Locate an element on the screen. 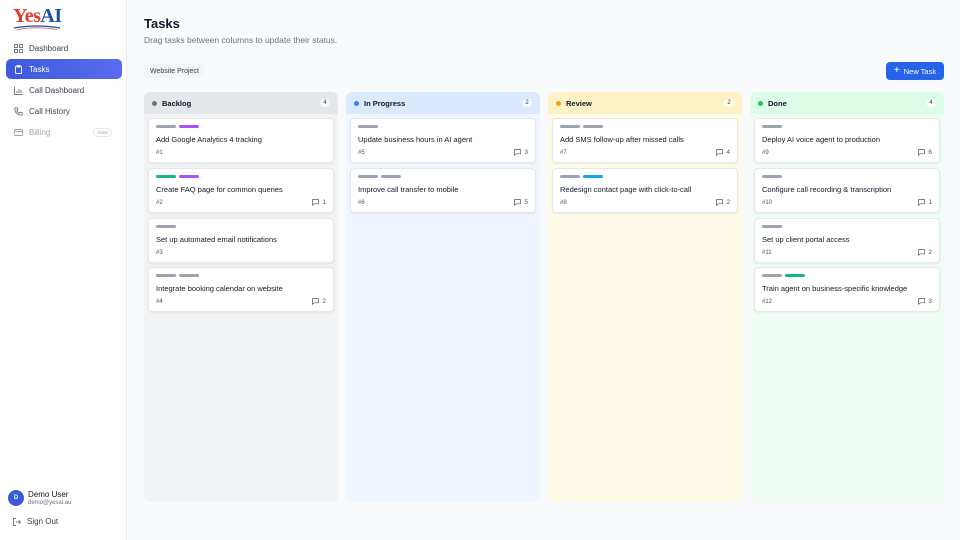  comment-count: 5 is located at coordinates (521, 202).